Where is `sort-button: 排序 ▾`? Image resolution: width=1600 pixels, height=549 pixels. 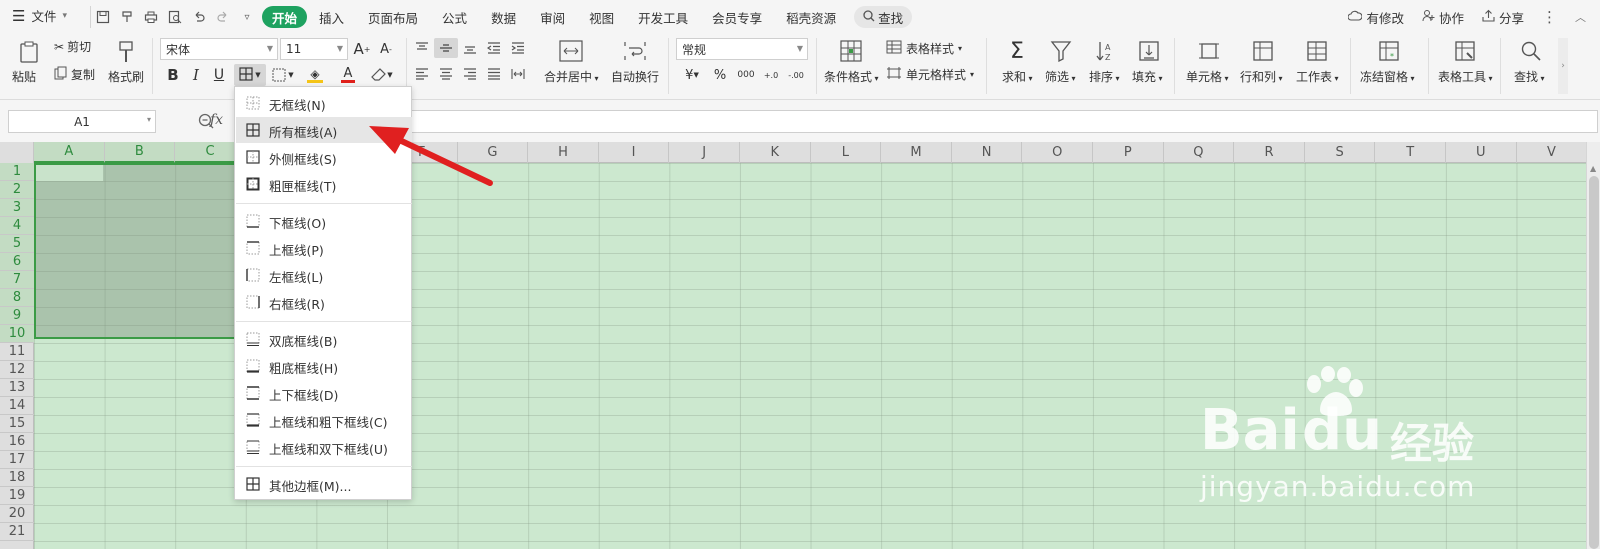 sort-button: 排序 ▾ is located at coordinates (1104, 76).